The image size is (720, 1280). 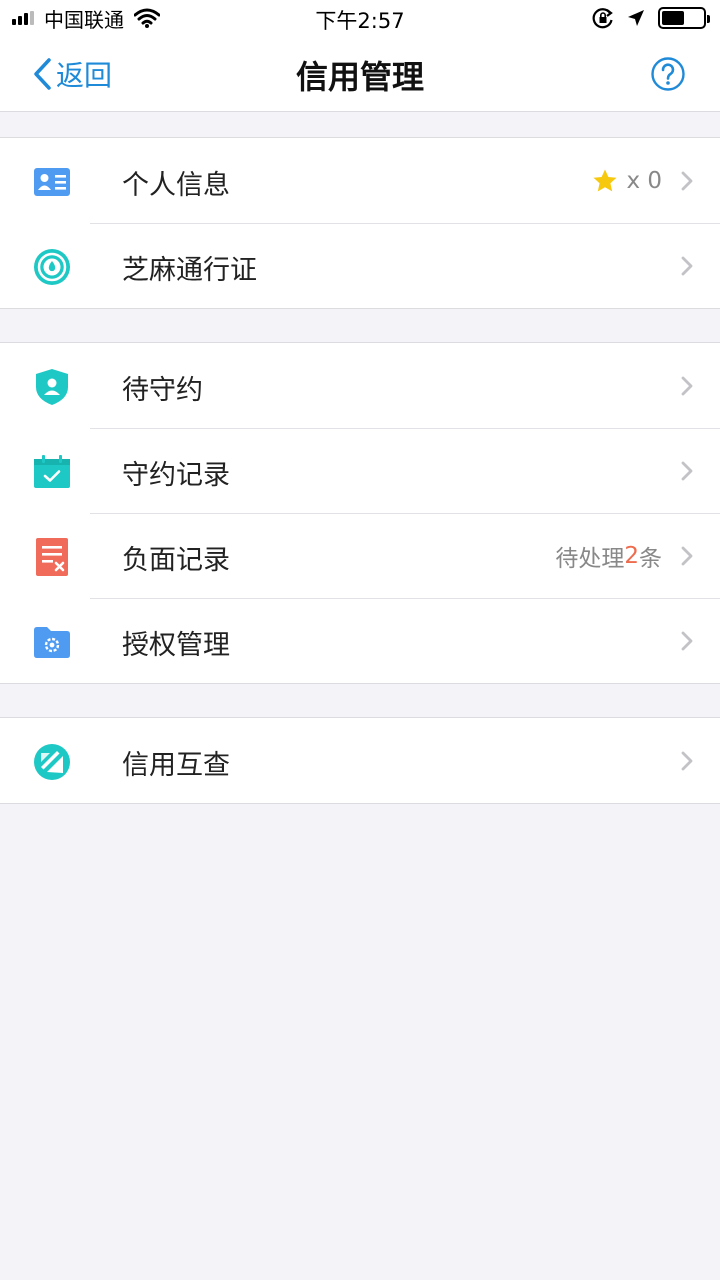 What do you see at coordinates (636, 18) in the screenshot?
I see `location-arrow-icon` at bounding box center [636, 18].